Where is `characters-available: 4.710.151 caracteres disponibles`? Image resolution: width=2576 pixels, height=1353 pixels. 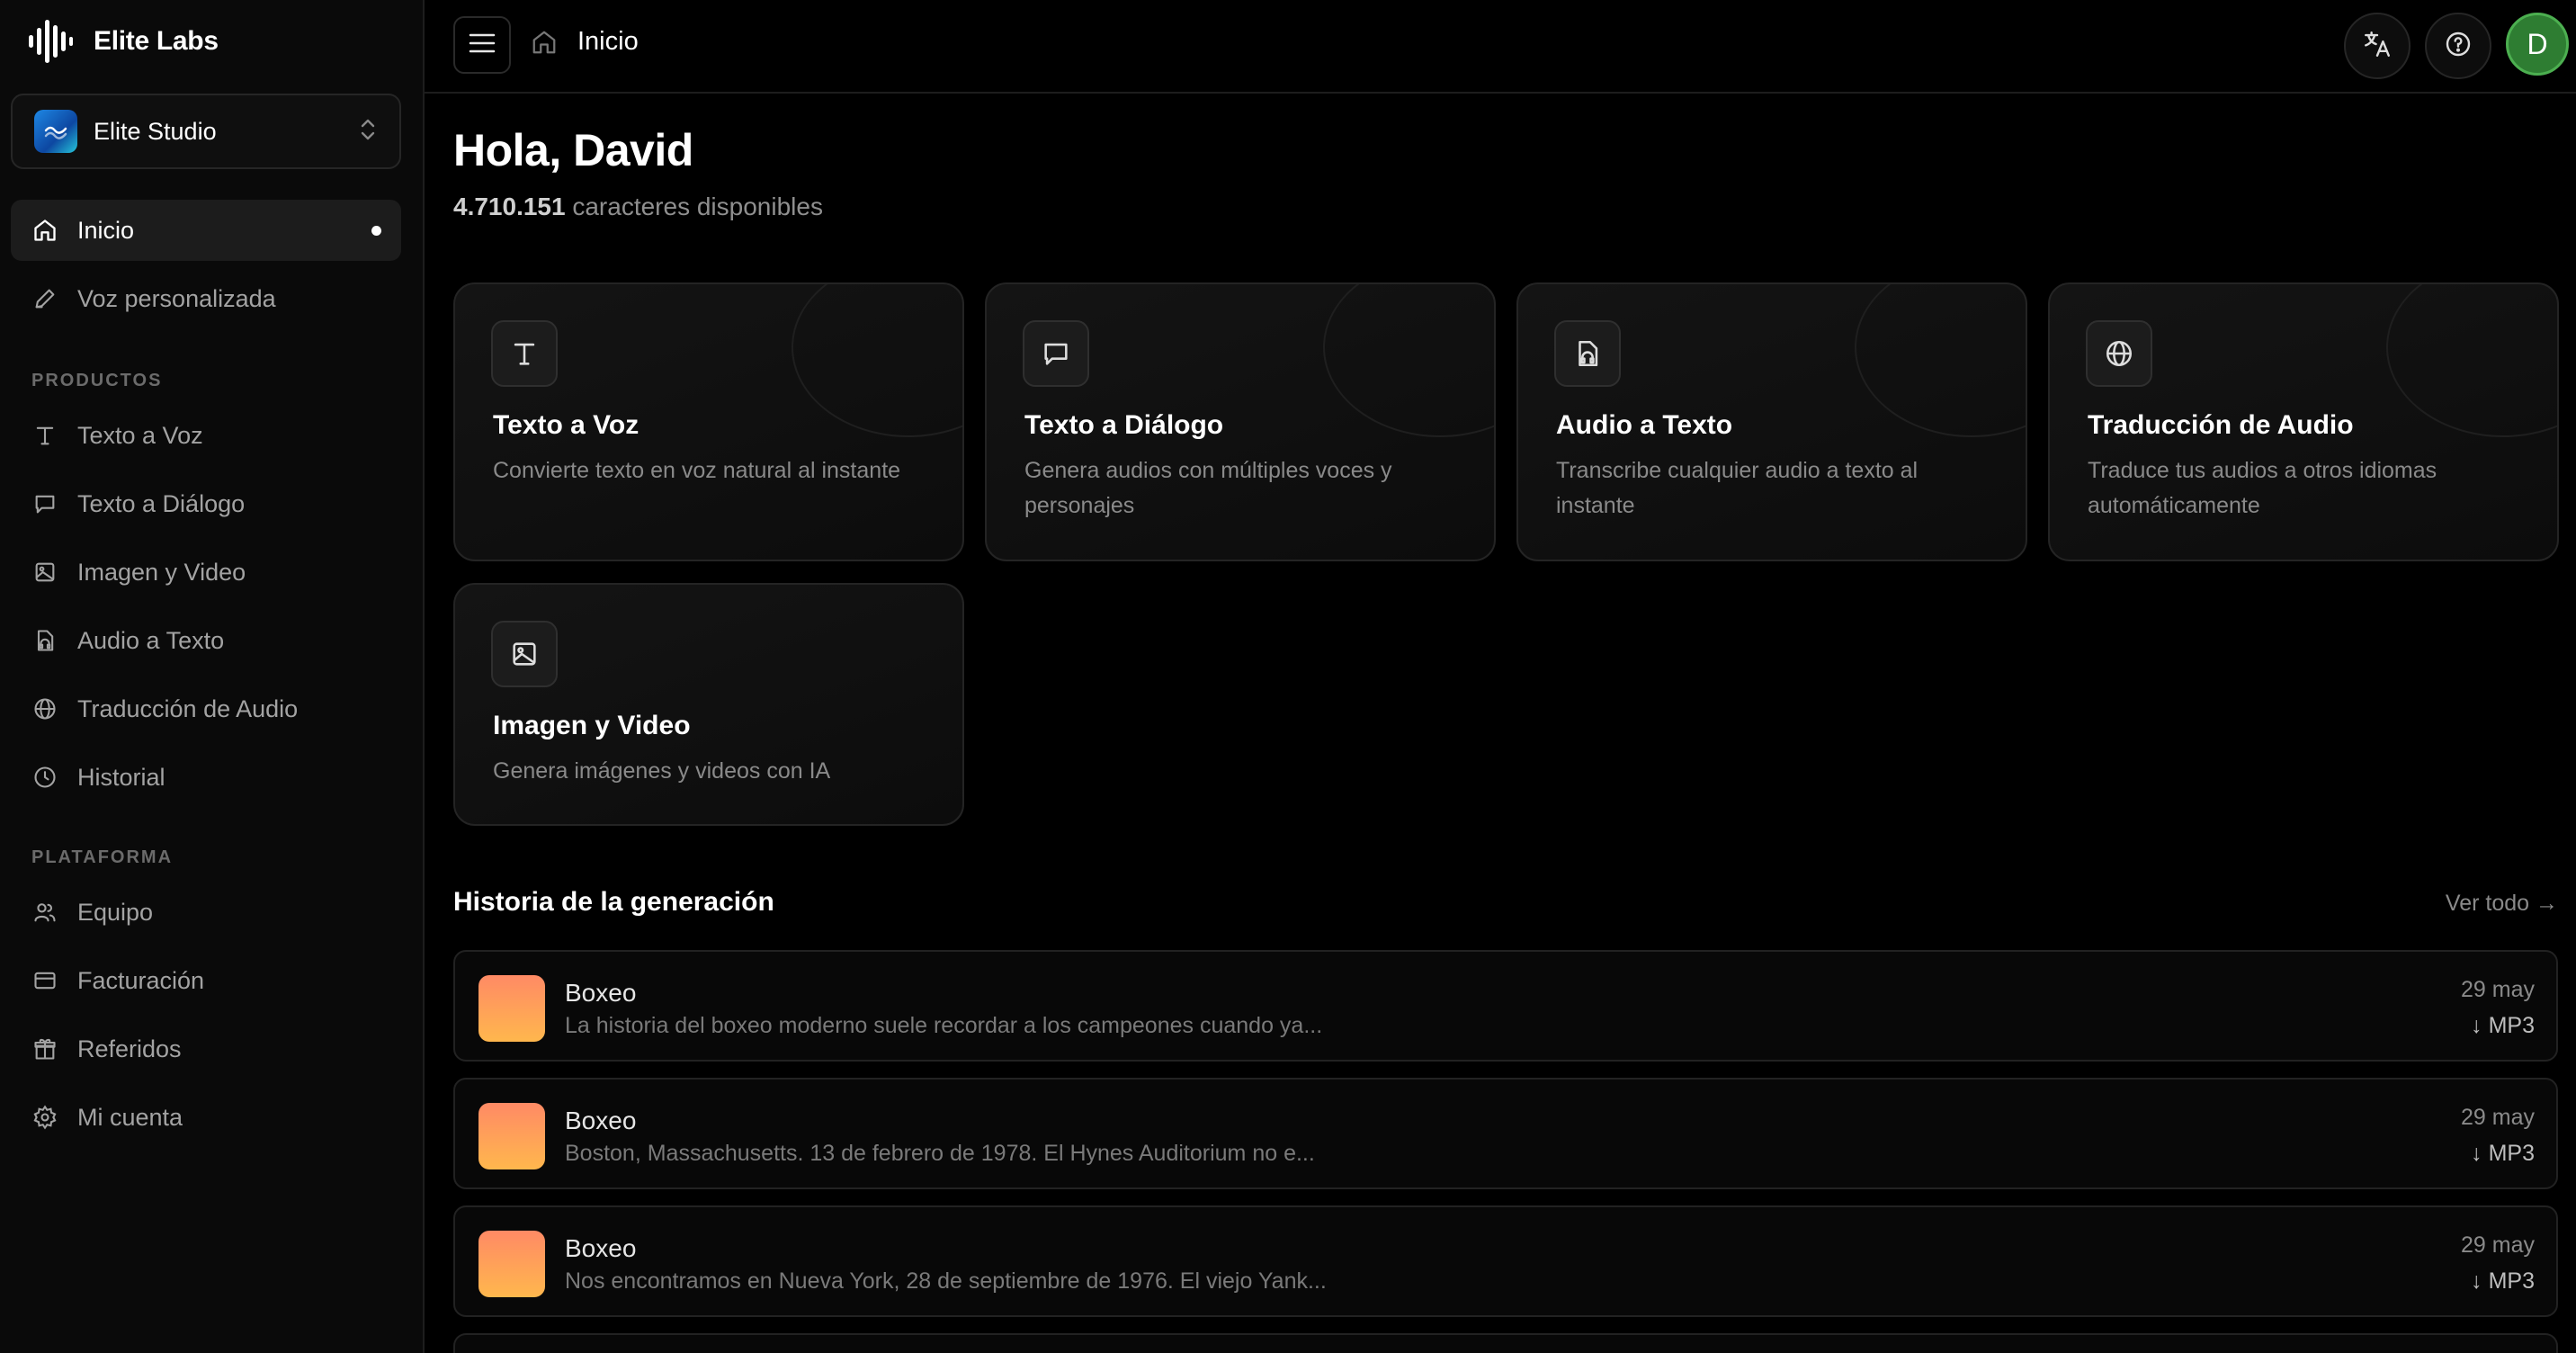
characters-available: 4.710.151 caracteres disponibles is located at coordinates (638, 207).